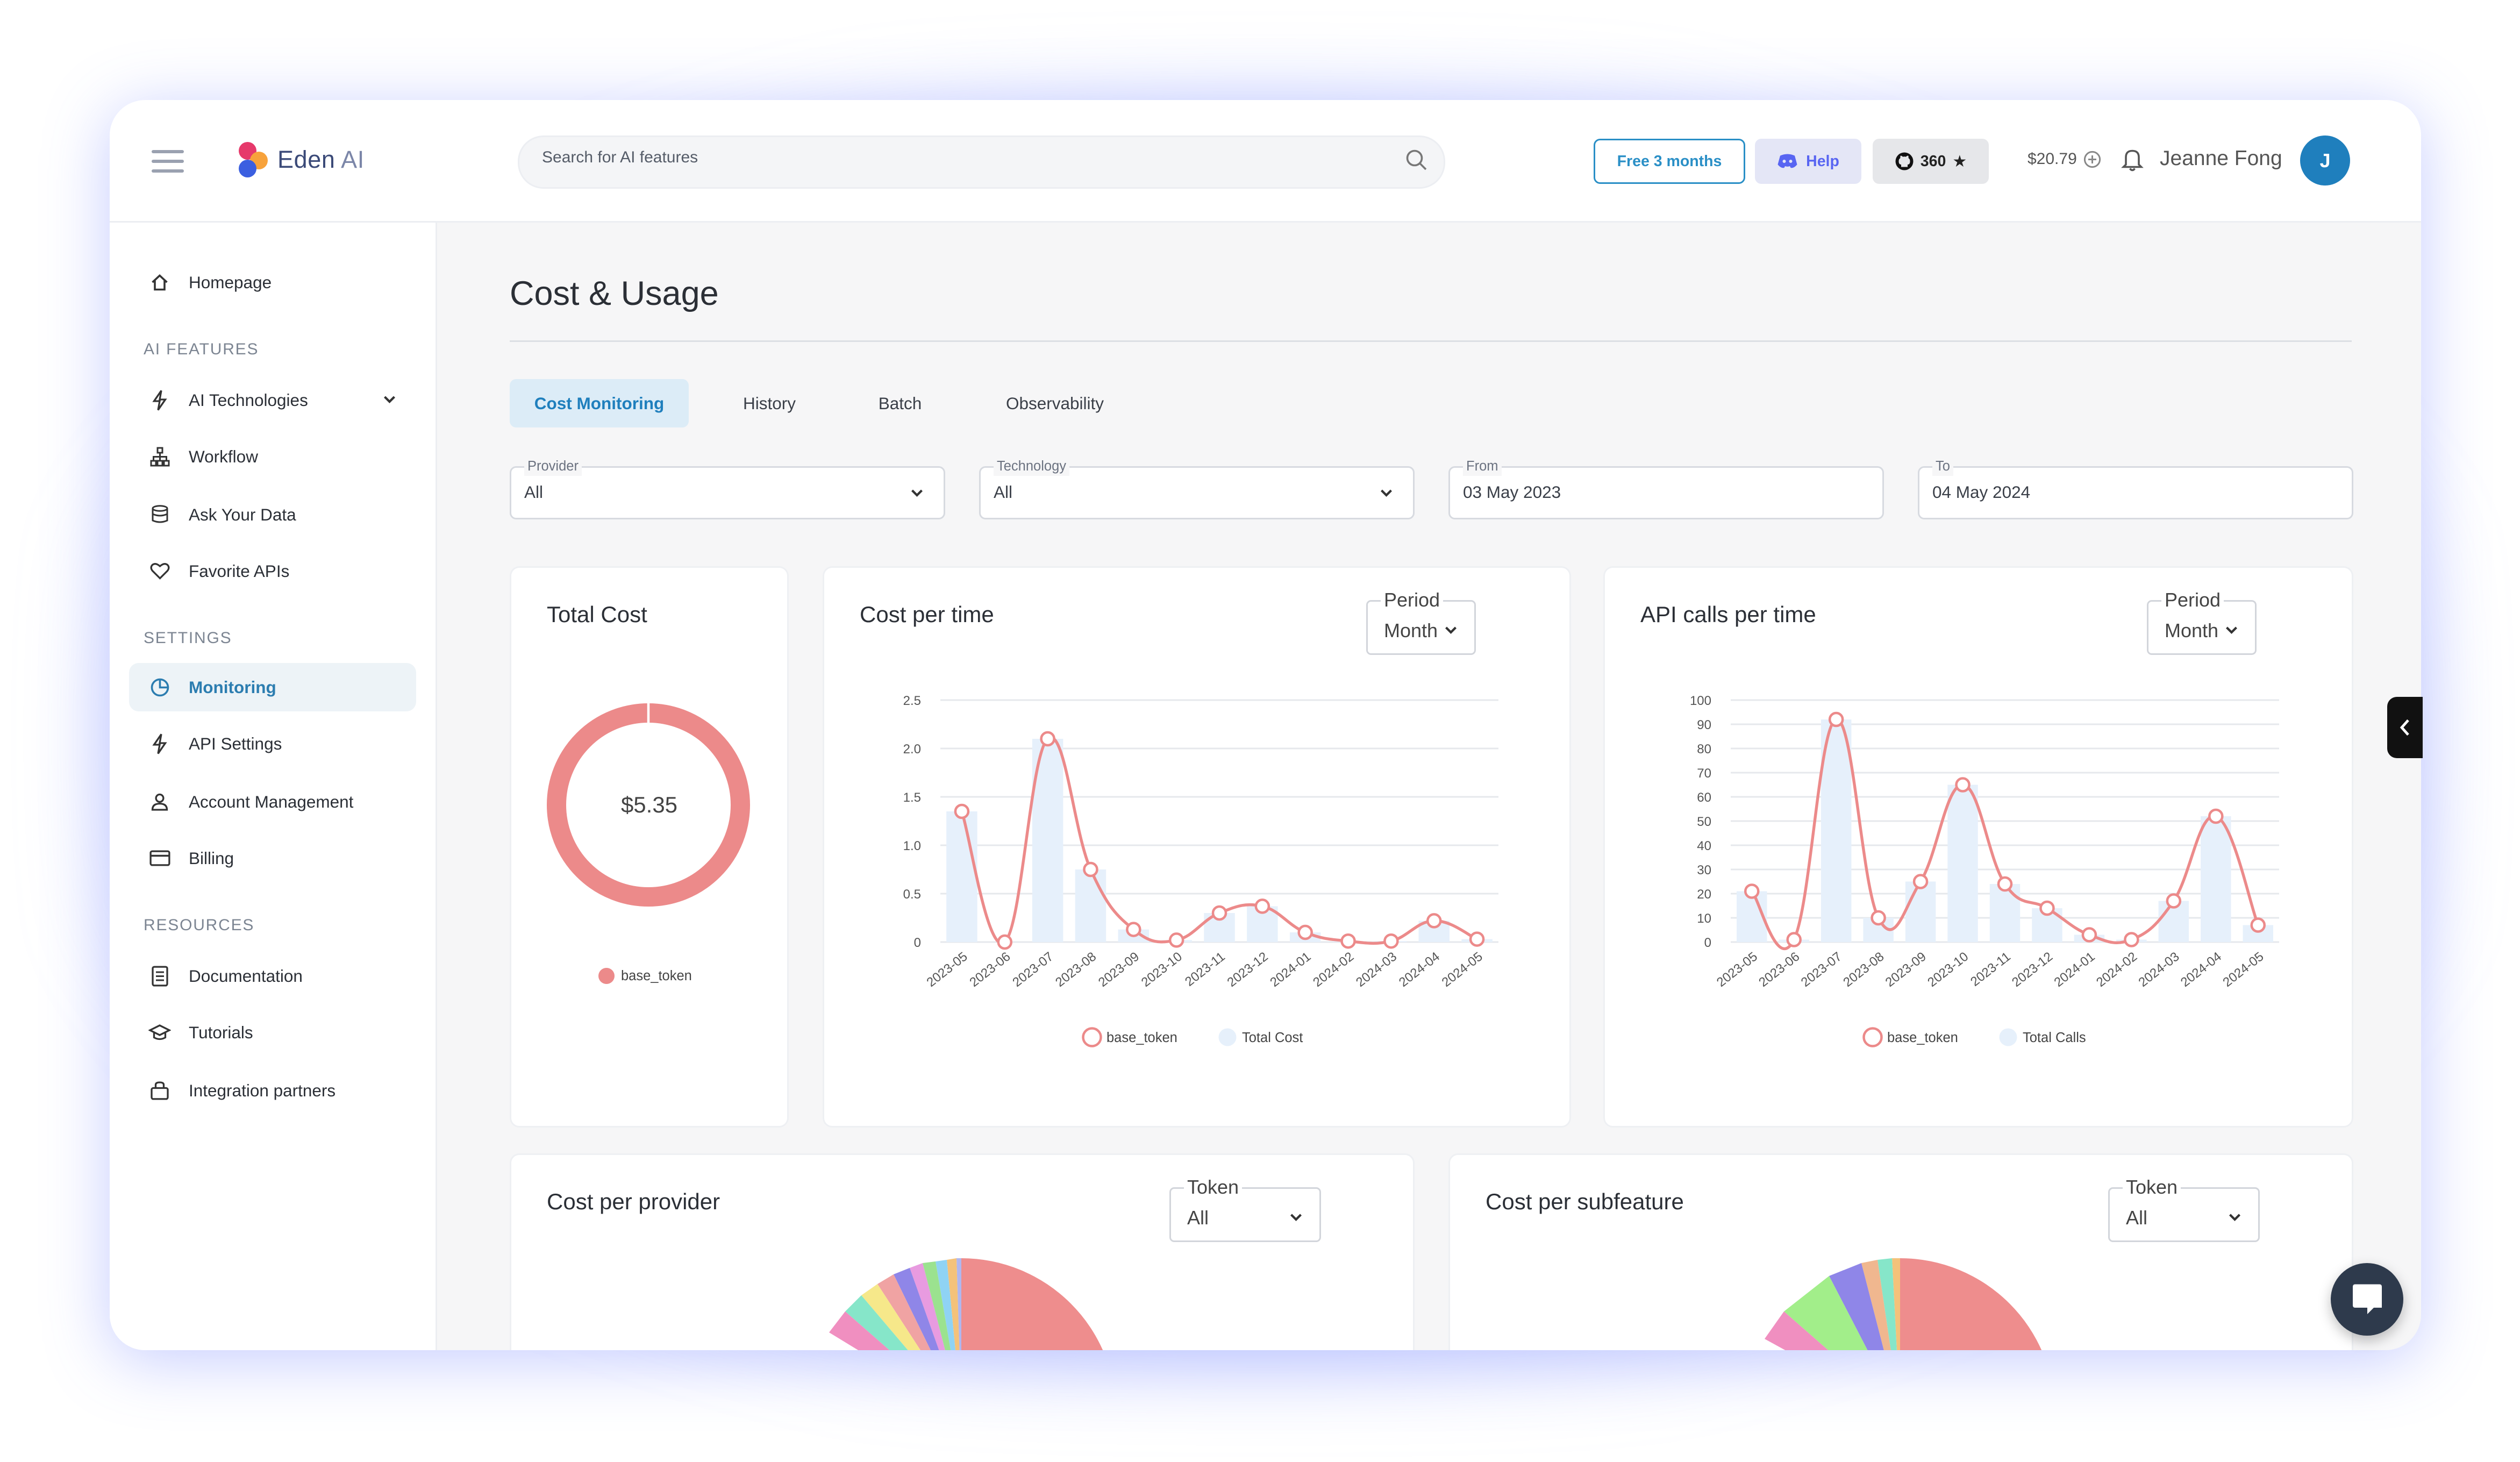  Describe the element at coordinates (2092, 159) in the screenshot. I see `add-credit-icon` at that location.